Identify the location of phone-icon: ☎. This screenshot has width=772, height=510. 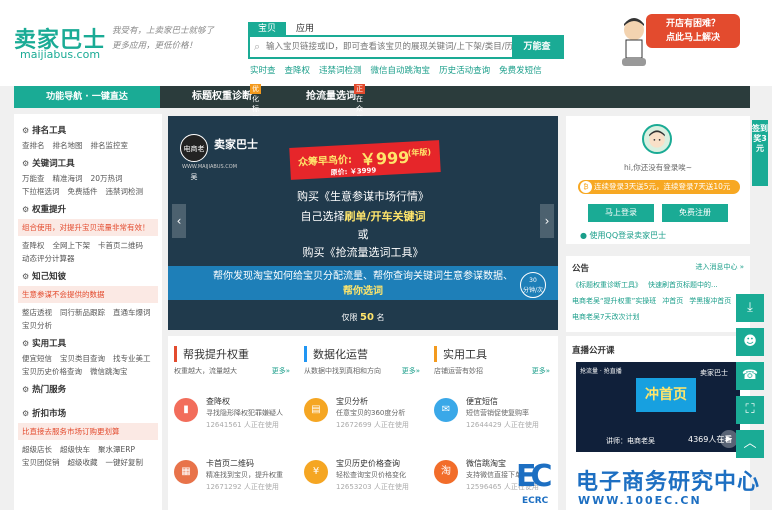
(750, 376).